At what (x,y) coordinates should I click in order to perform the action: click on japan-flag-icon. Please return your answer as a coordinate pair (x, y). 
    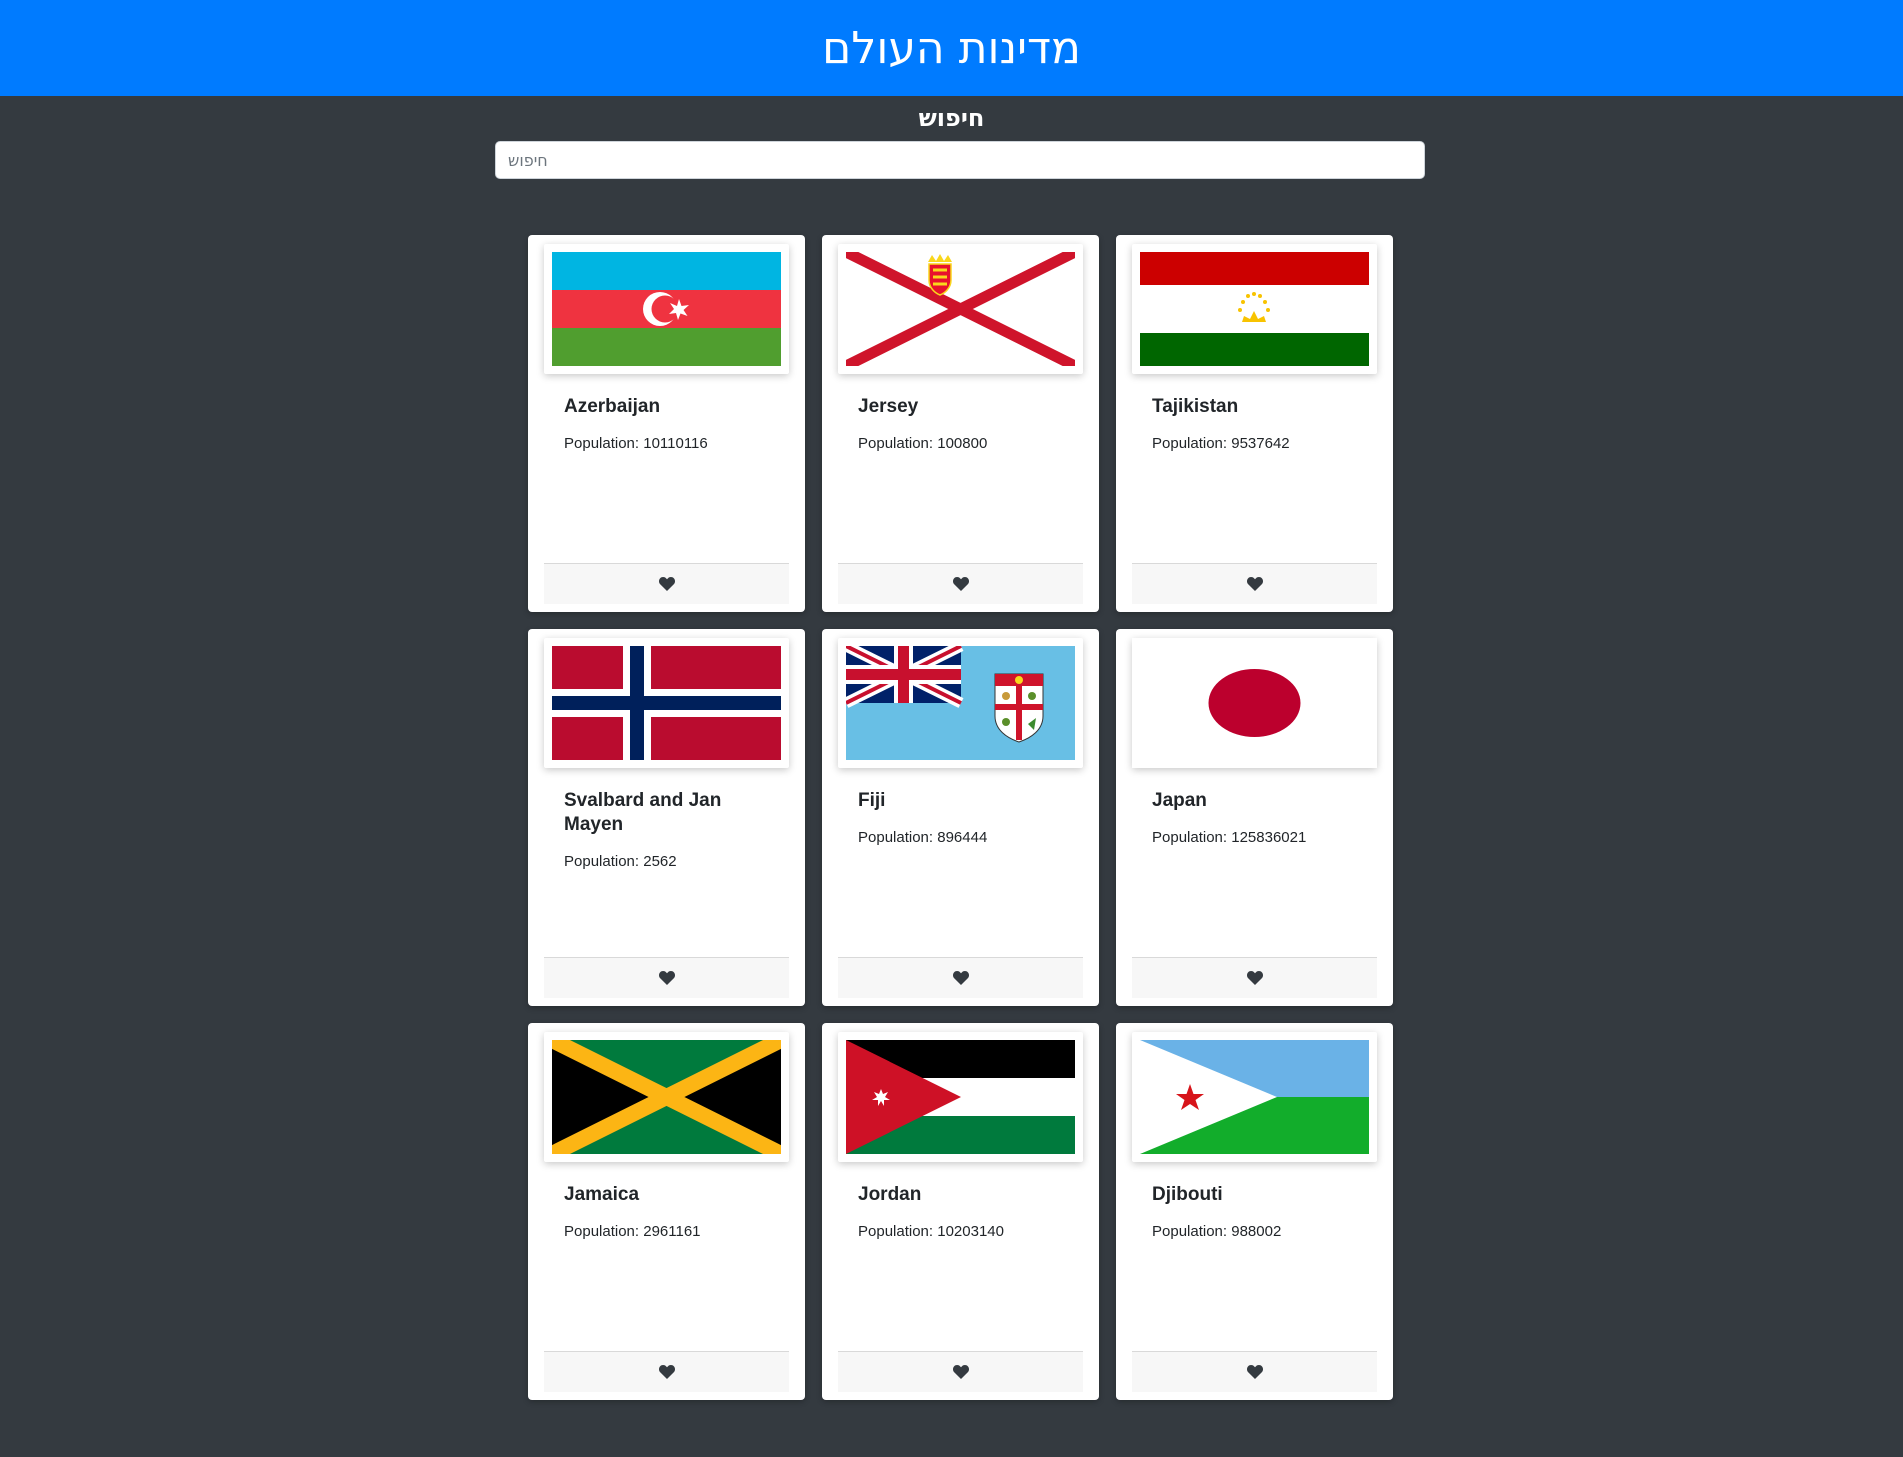
    Looking at the image, I should click on (1254, 703).